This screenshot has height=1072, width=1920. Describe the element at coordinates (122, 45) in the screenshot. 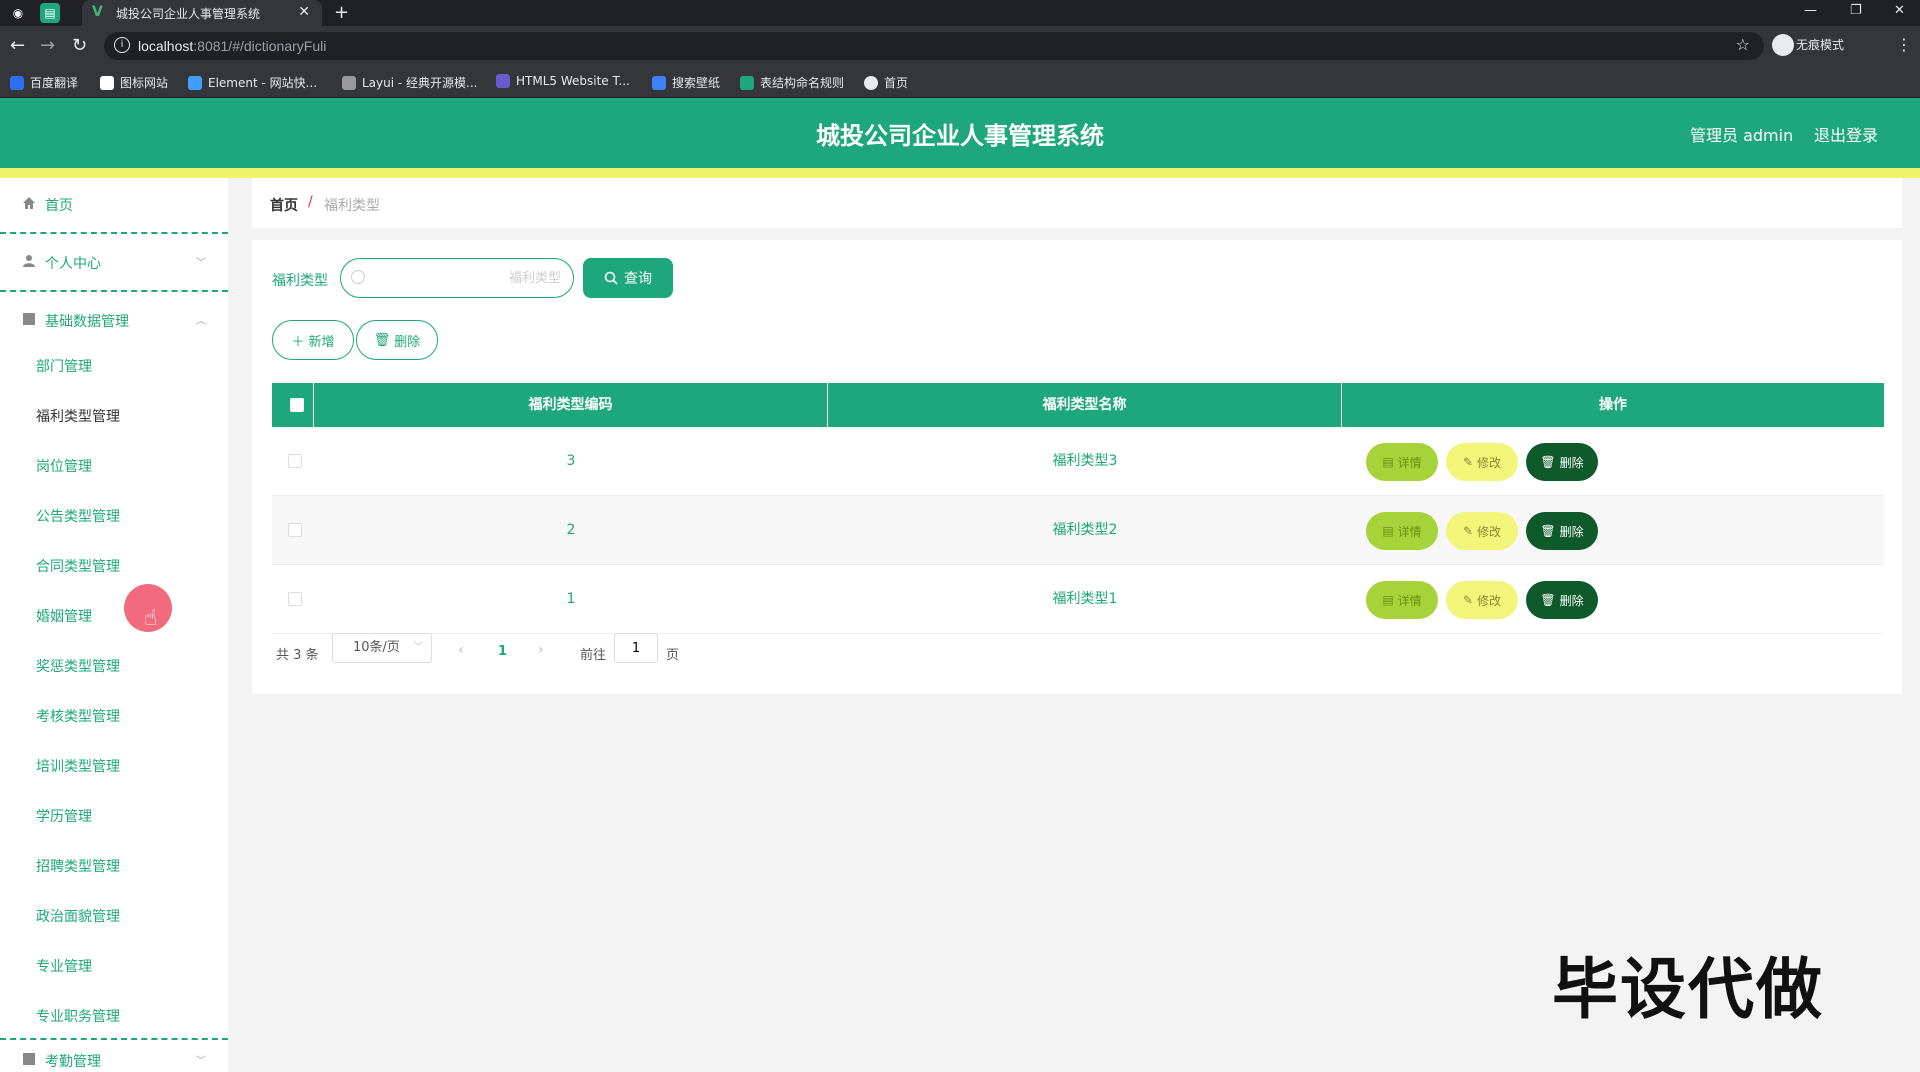

I see `site-info-icon: i` at that location.